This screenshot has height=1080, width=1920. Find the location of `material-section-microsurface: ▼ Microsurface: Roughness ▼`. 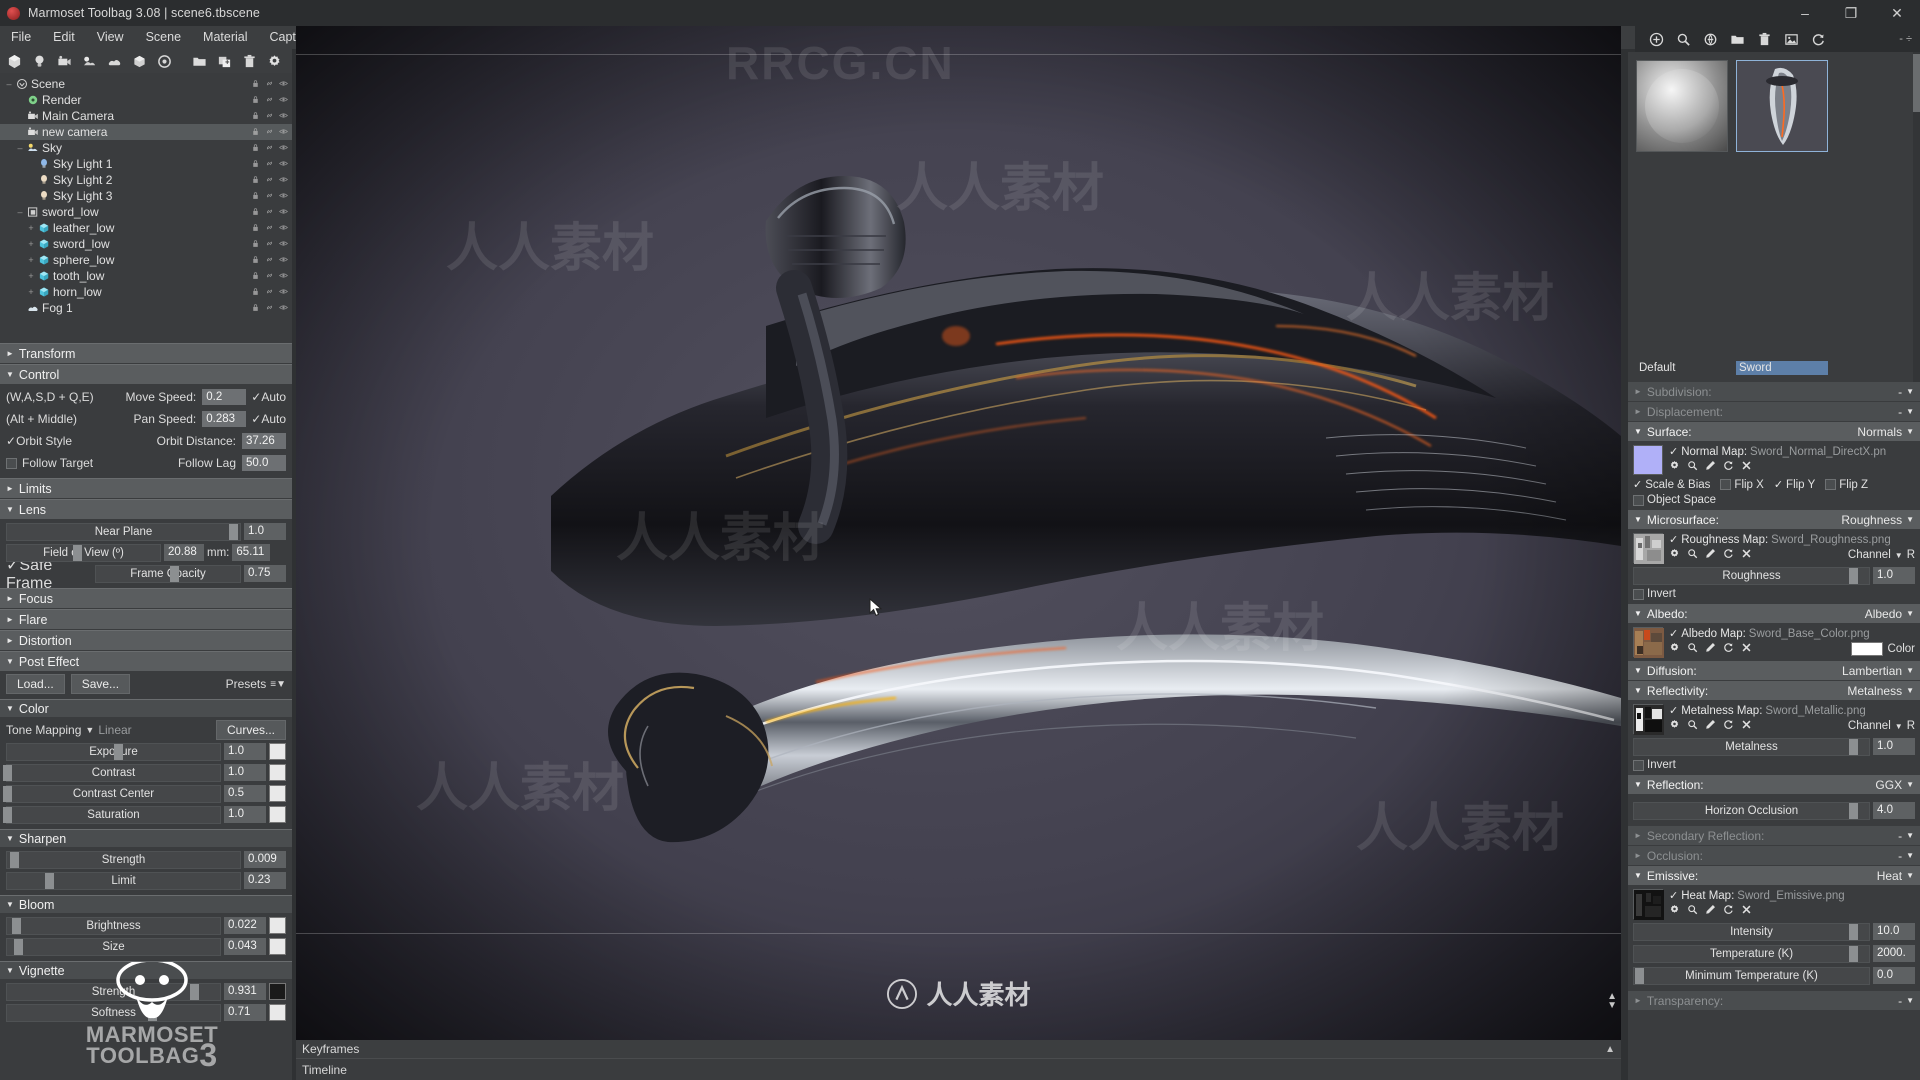

material-section-microsurface: ▼ Microsurface: Roughness ▼ is located at coordinates (1774, 519).